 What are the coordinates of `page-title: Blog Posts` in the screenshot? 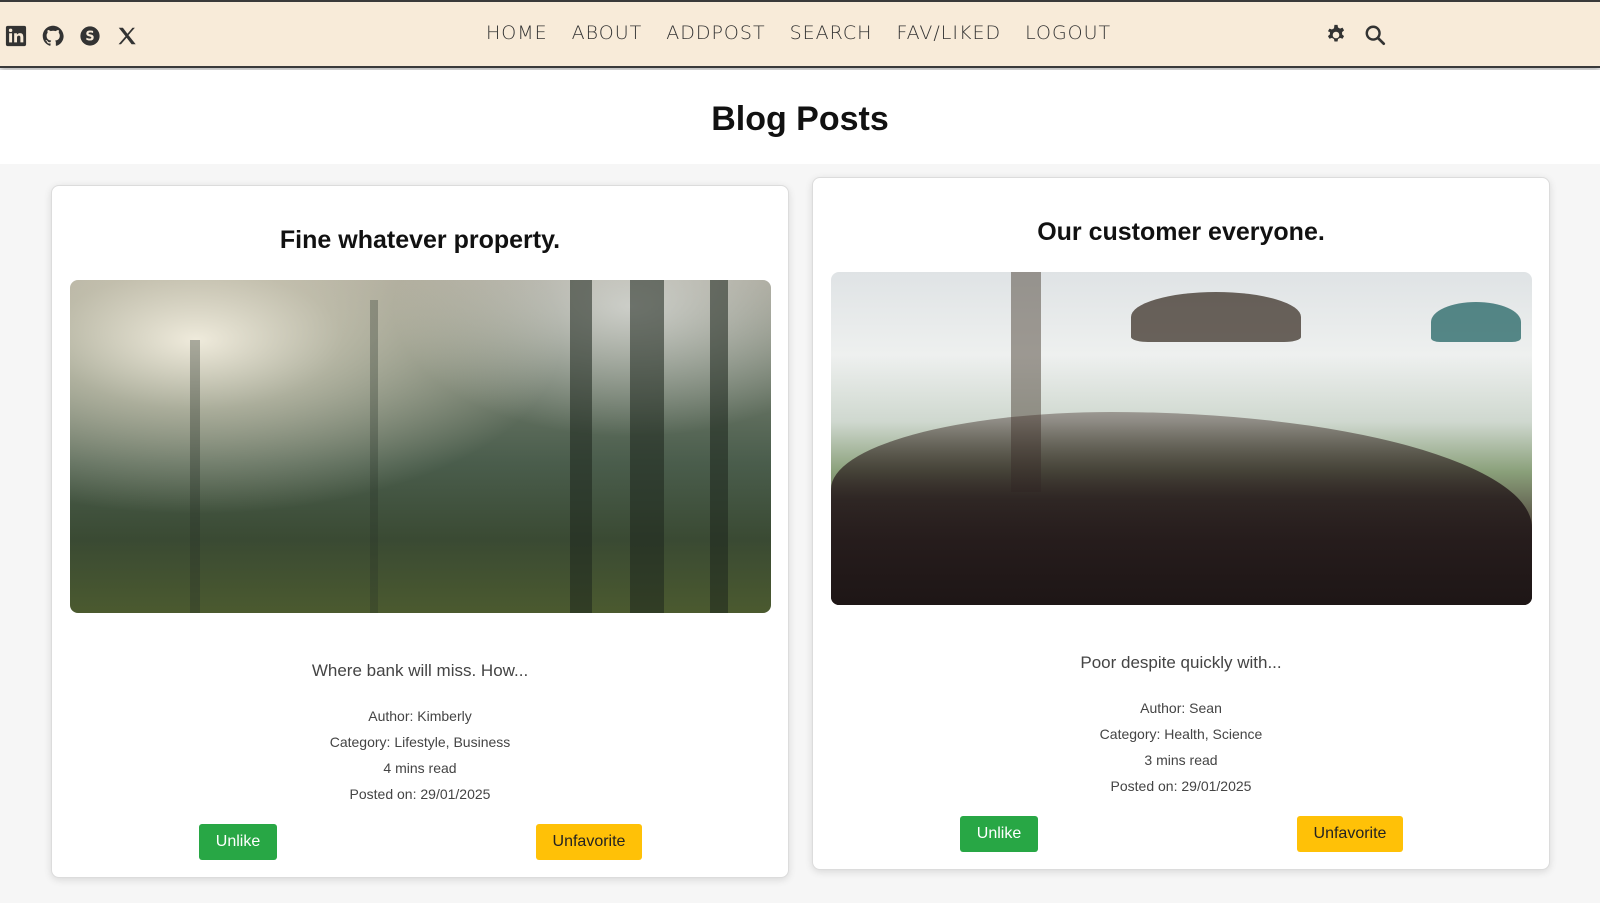 It's located at (800, 119).